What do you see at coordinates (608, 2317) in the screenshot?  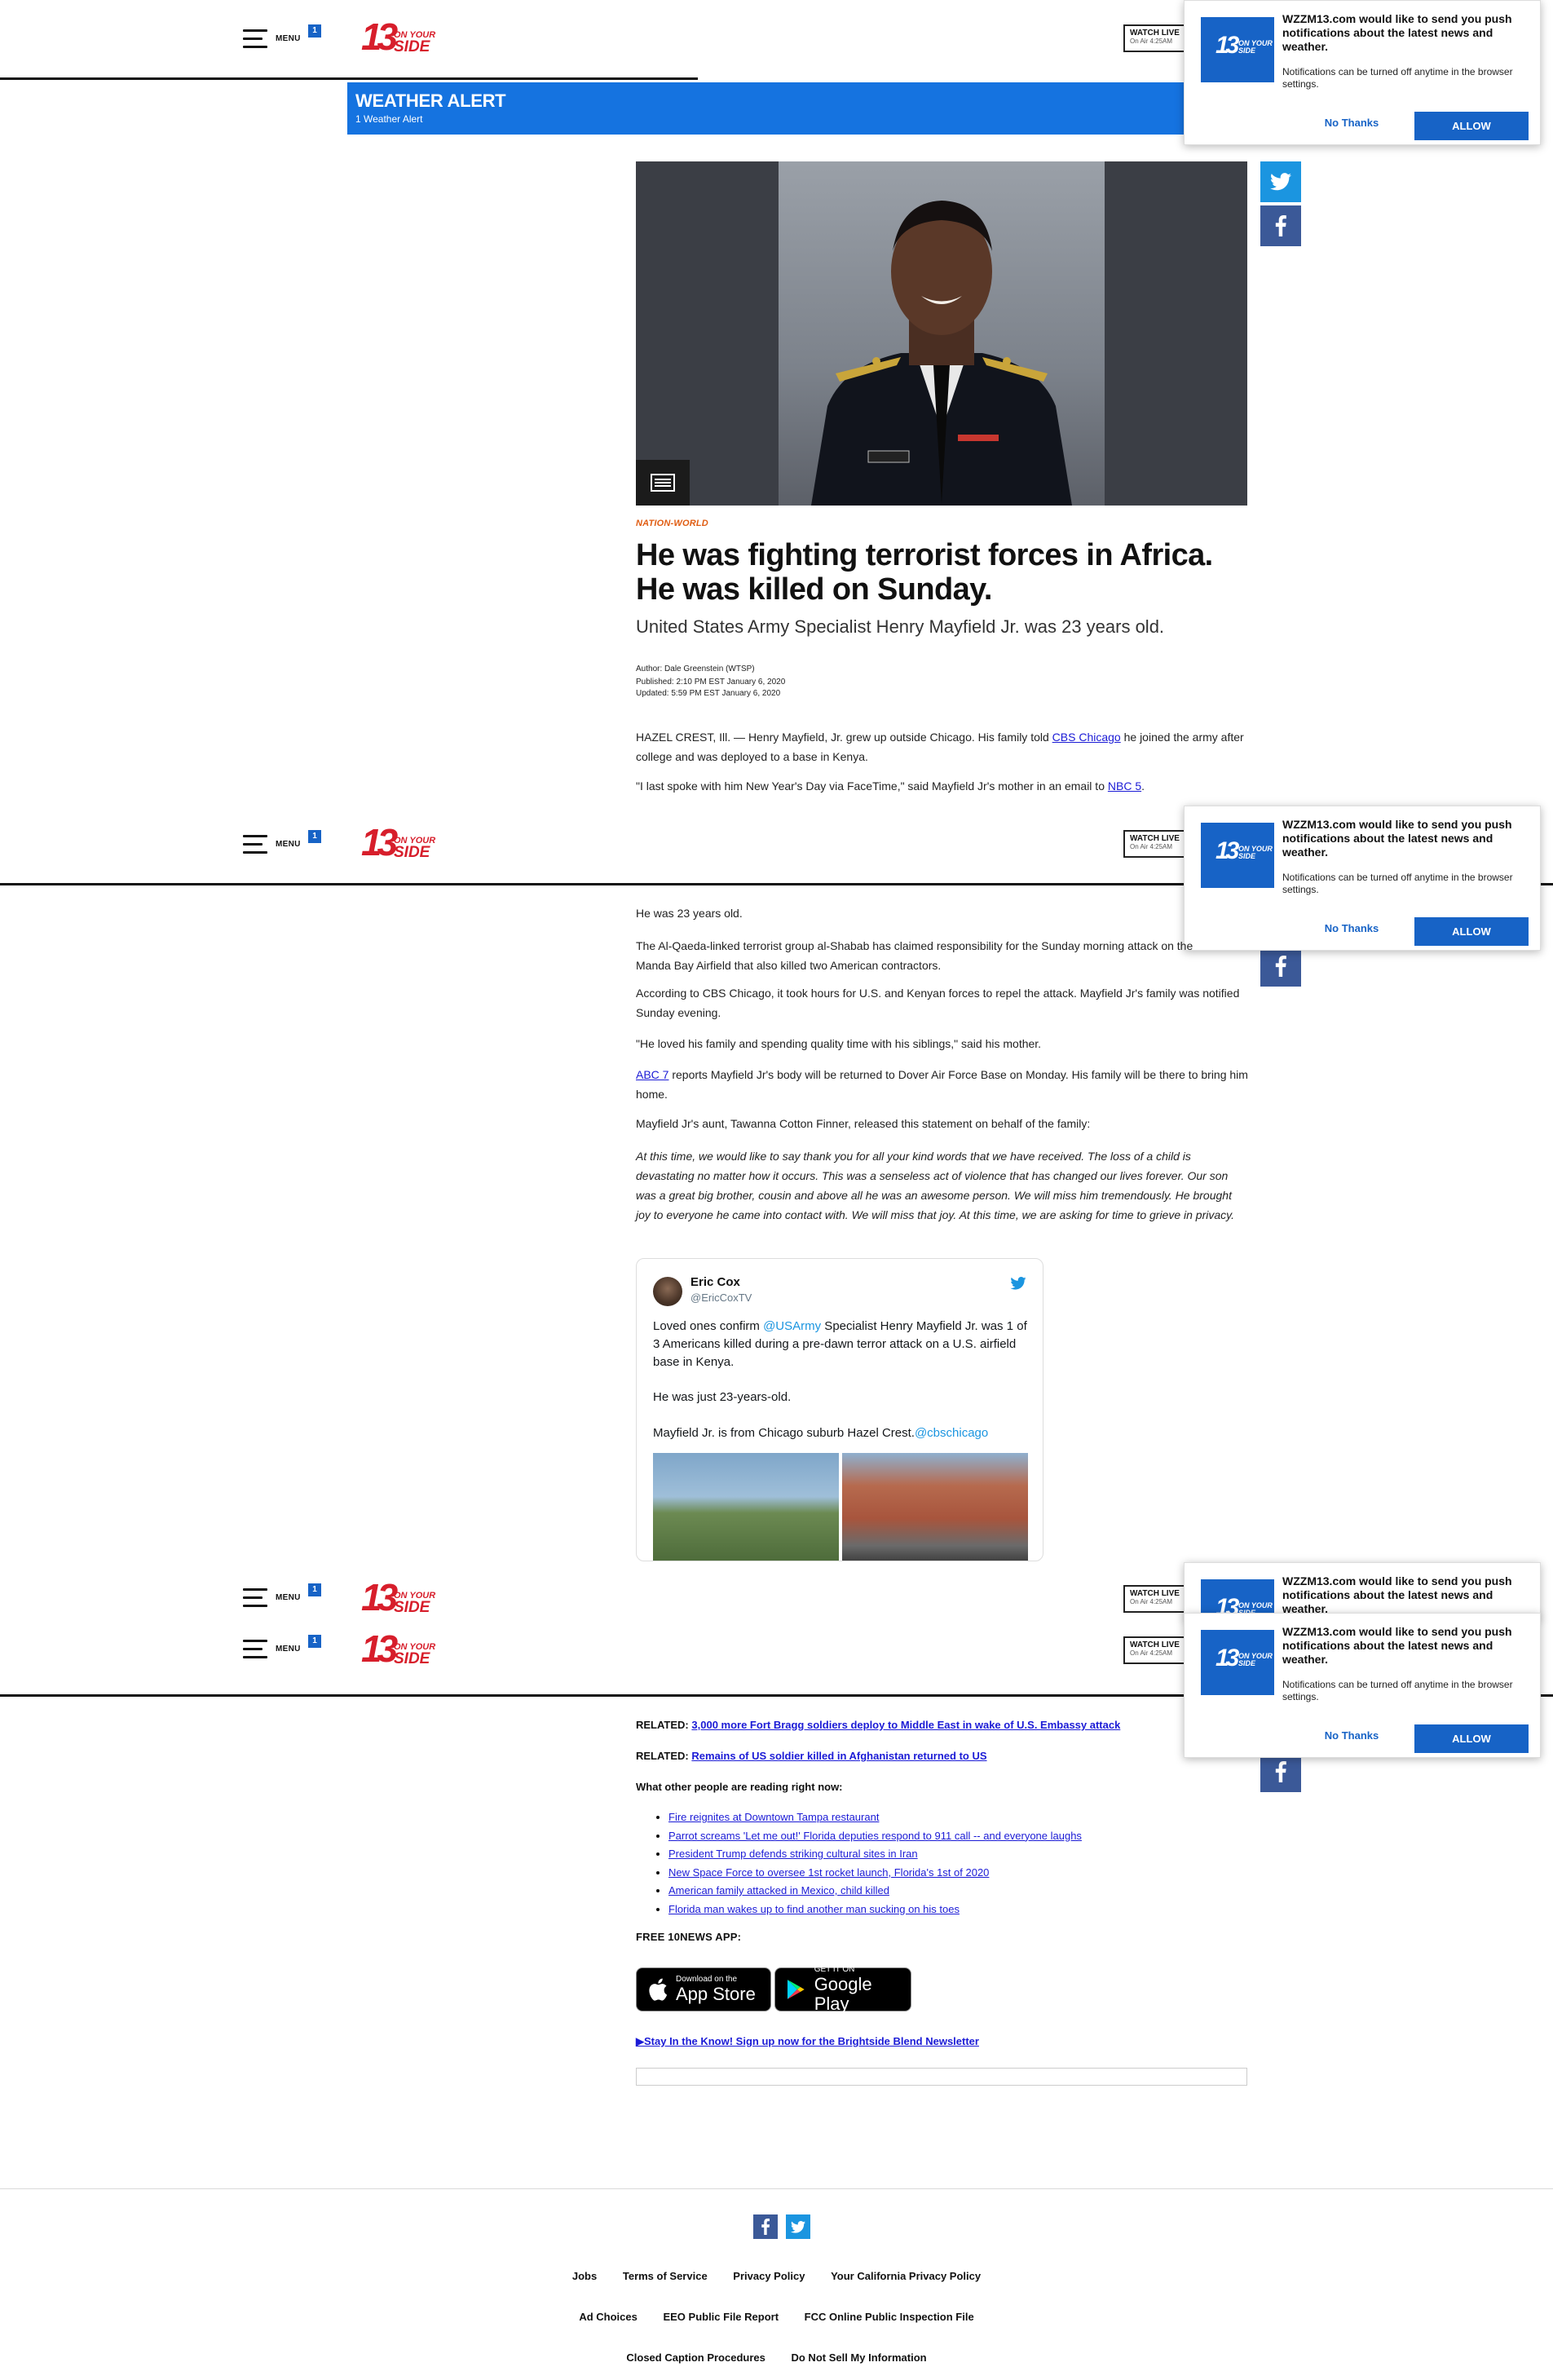 I see `footer-link: Ad Choices` at bounding box center [608, 2317].